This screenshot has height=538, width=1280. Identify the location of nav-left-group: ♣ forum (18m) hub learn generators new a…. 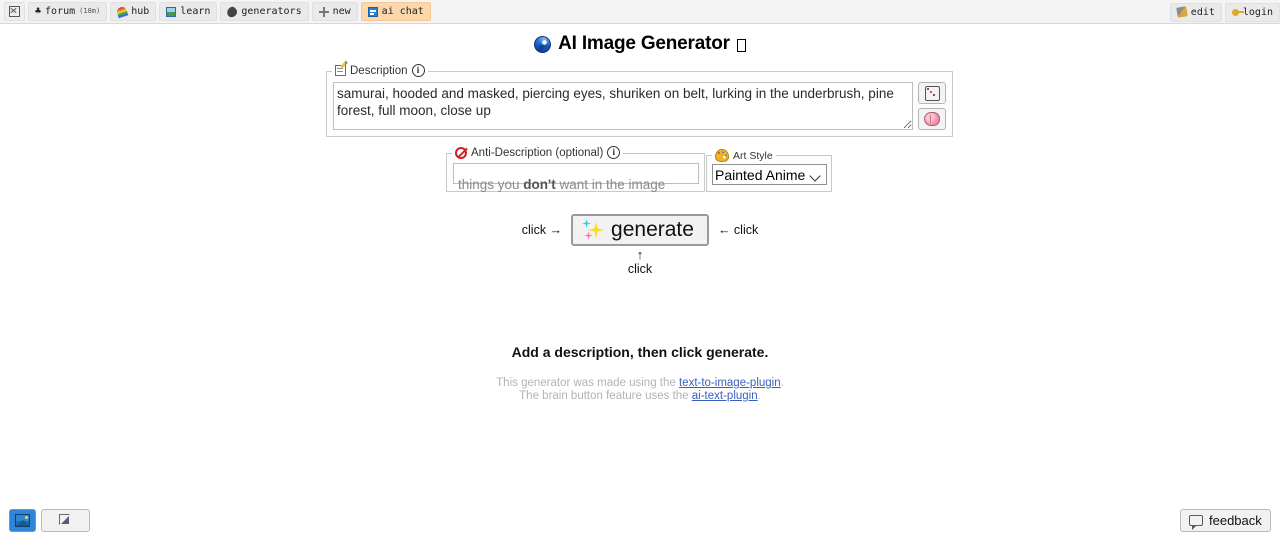
(217, 11).